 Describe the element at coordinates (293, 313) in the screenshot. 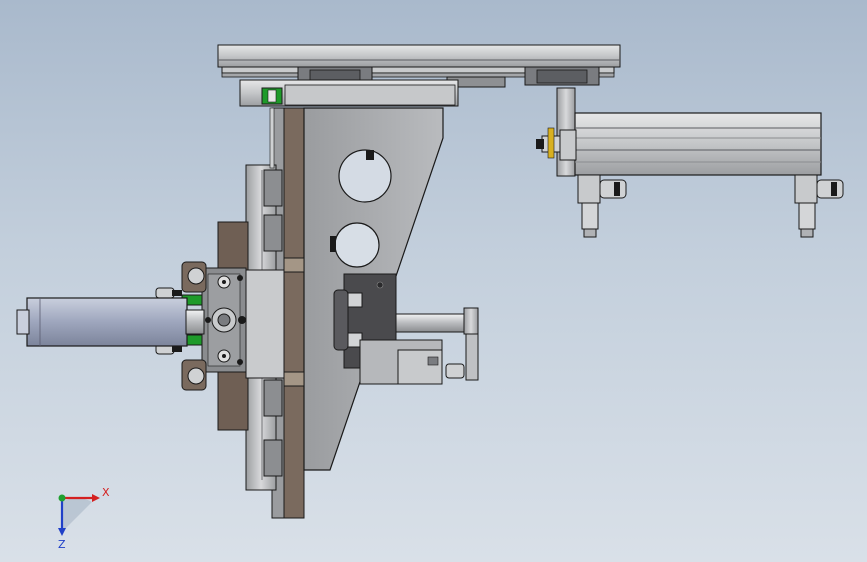

I see `back-plate-brown` at that location.